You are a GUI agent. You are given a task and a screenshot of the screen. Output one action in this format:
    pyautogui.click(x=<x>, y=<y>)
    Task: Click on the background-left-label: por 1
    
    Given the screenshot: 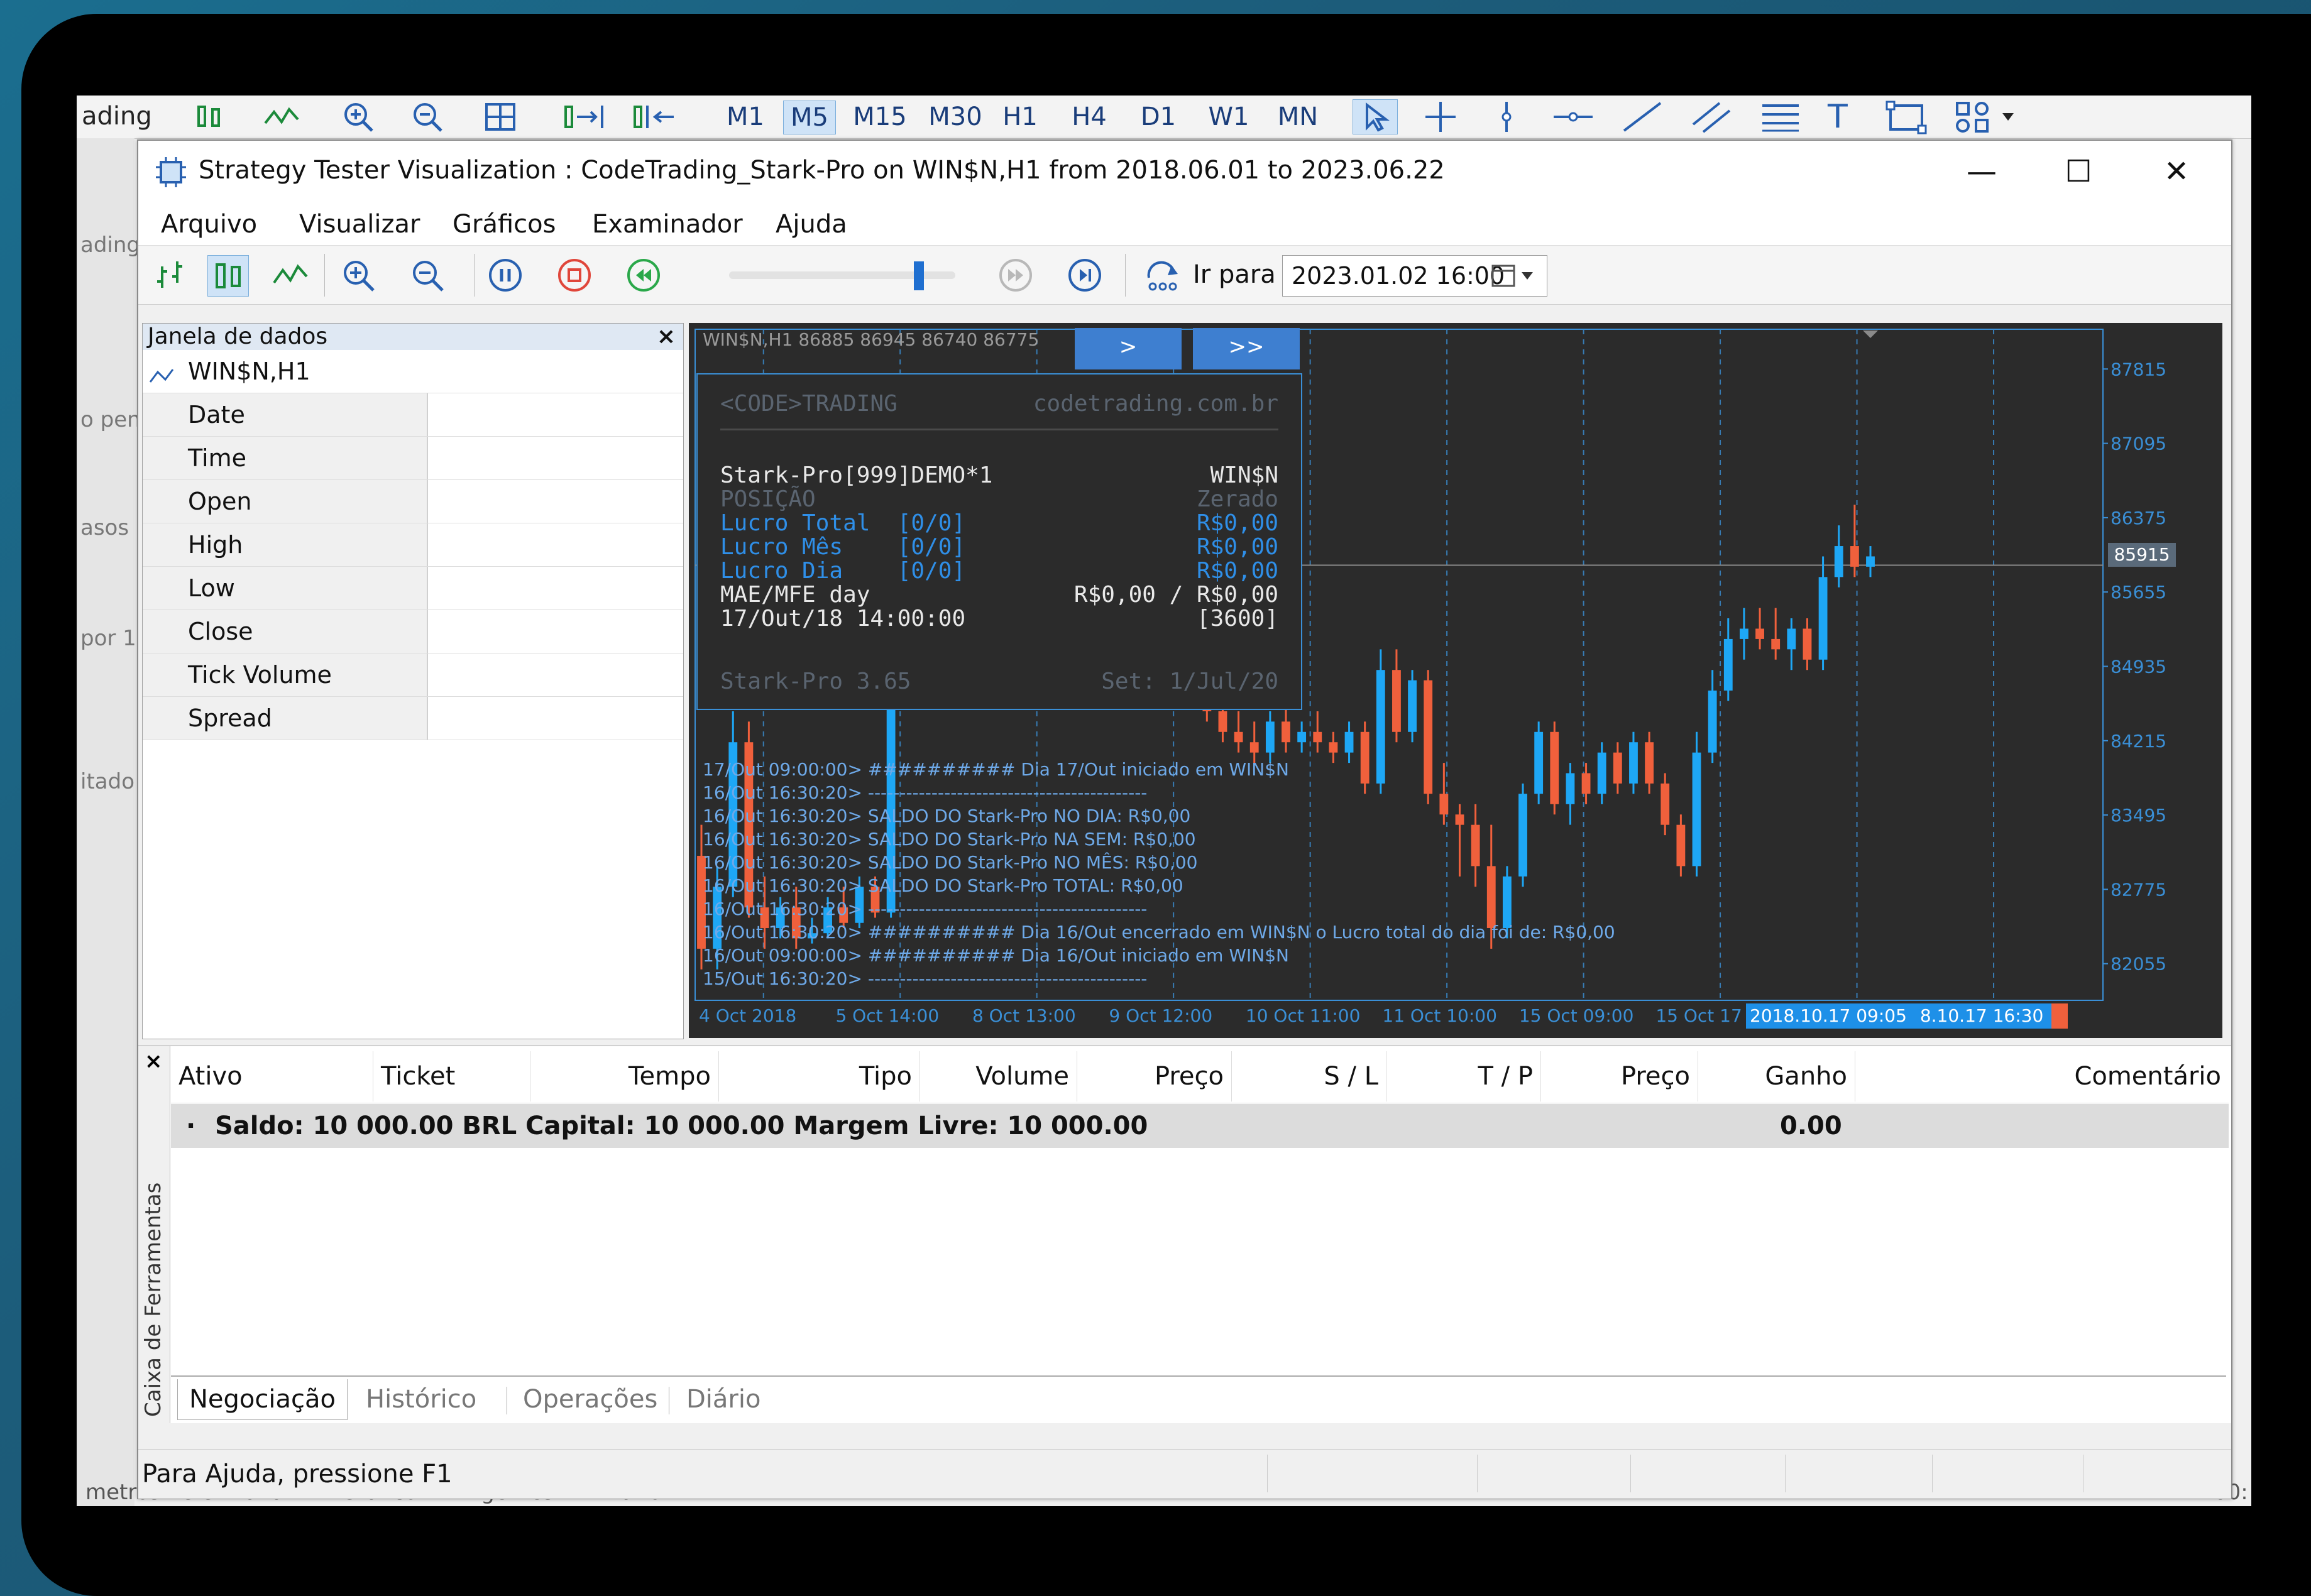 What is the action you would take?
    pyautogui.click(x=108, y=638)
    